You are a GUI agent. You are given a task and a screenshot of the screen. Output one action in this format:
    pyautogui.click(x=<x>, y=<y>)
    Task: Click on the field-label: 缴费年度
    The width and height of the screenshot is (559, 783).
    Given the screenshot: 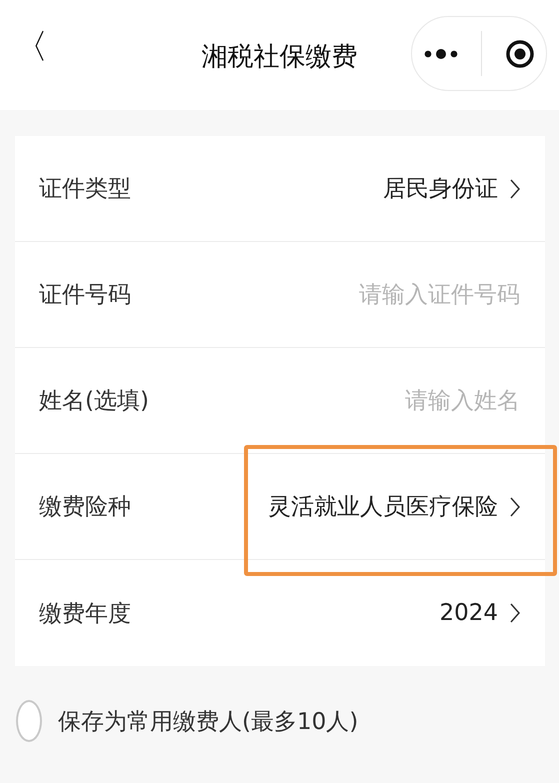 What is the action you would take?
    pyautogui.click(x=85, y=614)
    